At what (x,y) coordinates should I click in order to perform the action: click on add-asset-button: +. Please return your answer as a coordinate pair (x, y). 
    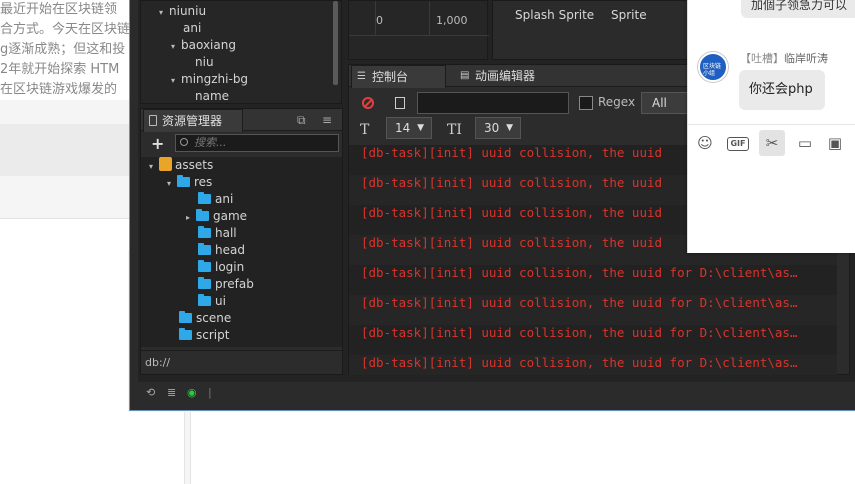
    Looking at the image, I should click on (157, 143).